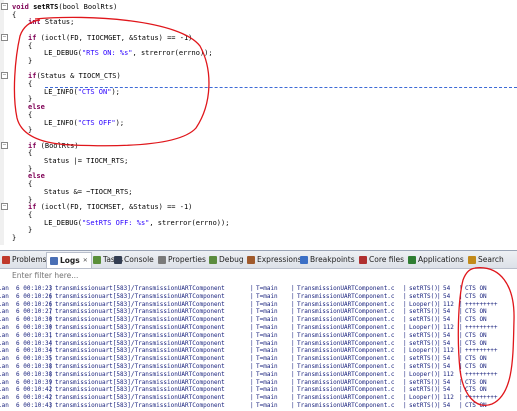 This screenshot has height=411, width=517. I want to click on tab-applications: Applications, so click(436, 259).